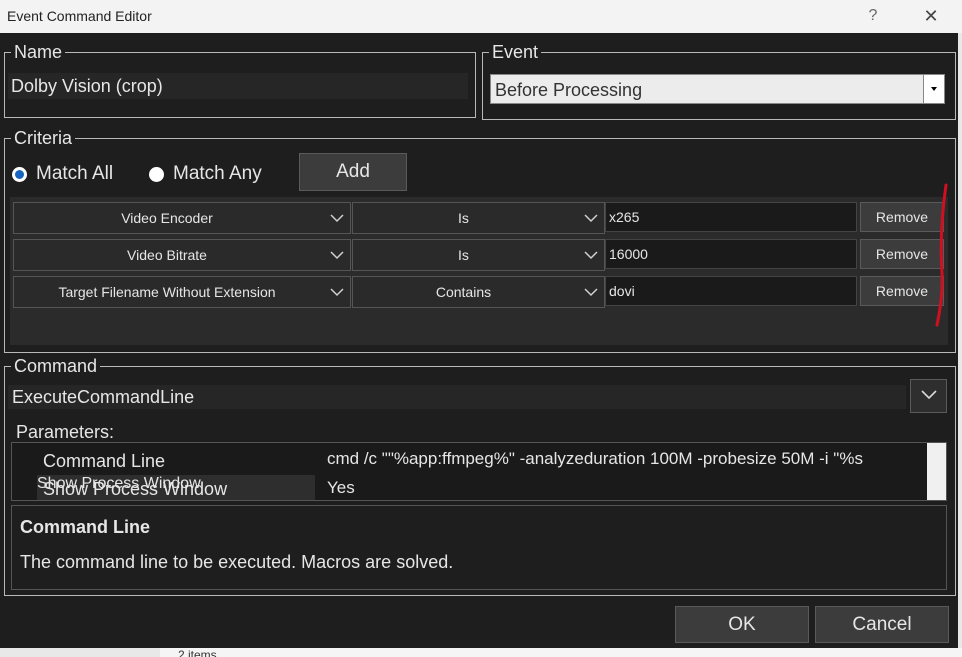  Describe the element at coordinates (156, 174) in the screenshot. I see `radio-unselected-icon` at that location.